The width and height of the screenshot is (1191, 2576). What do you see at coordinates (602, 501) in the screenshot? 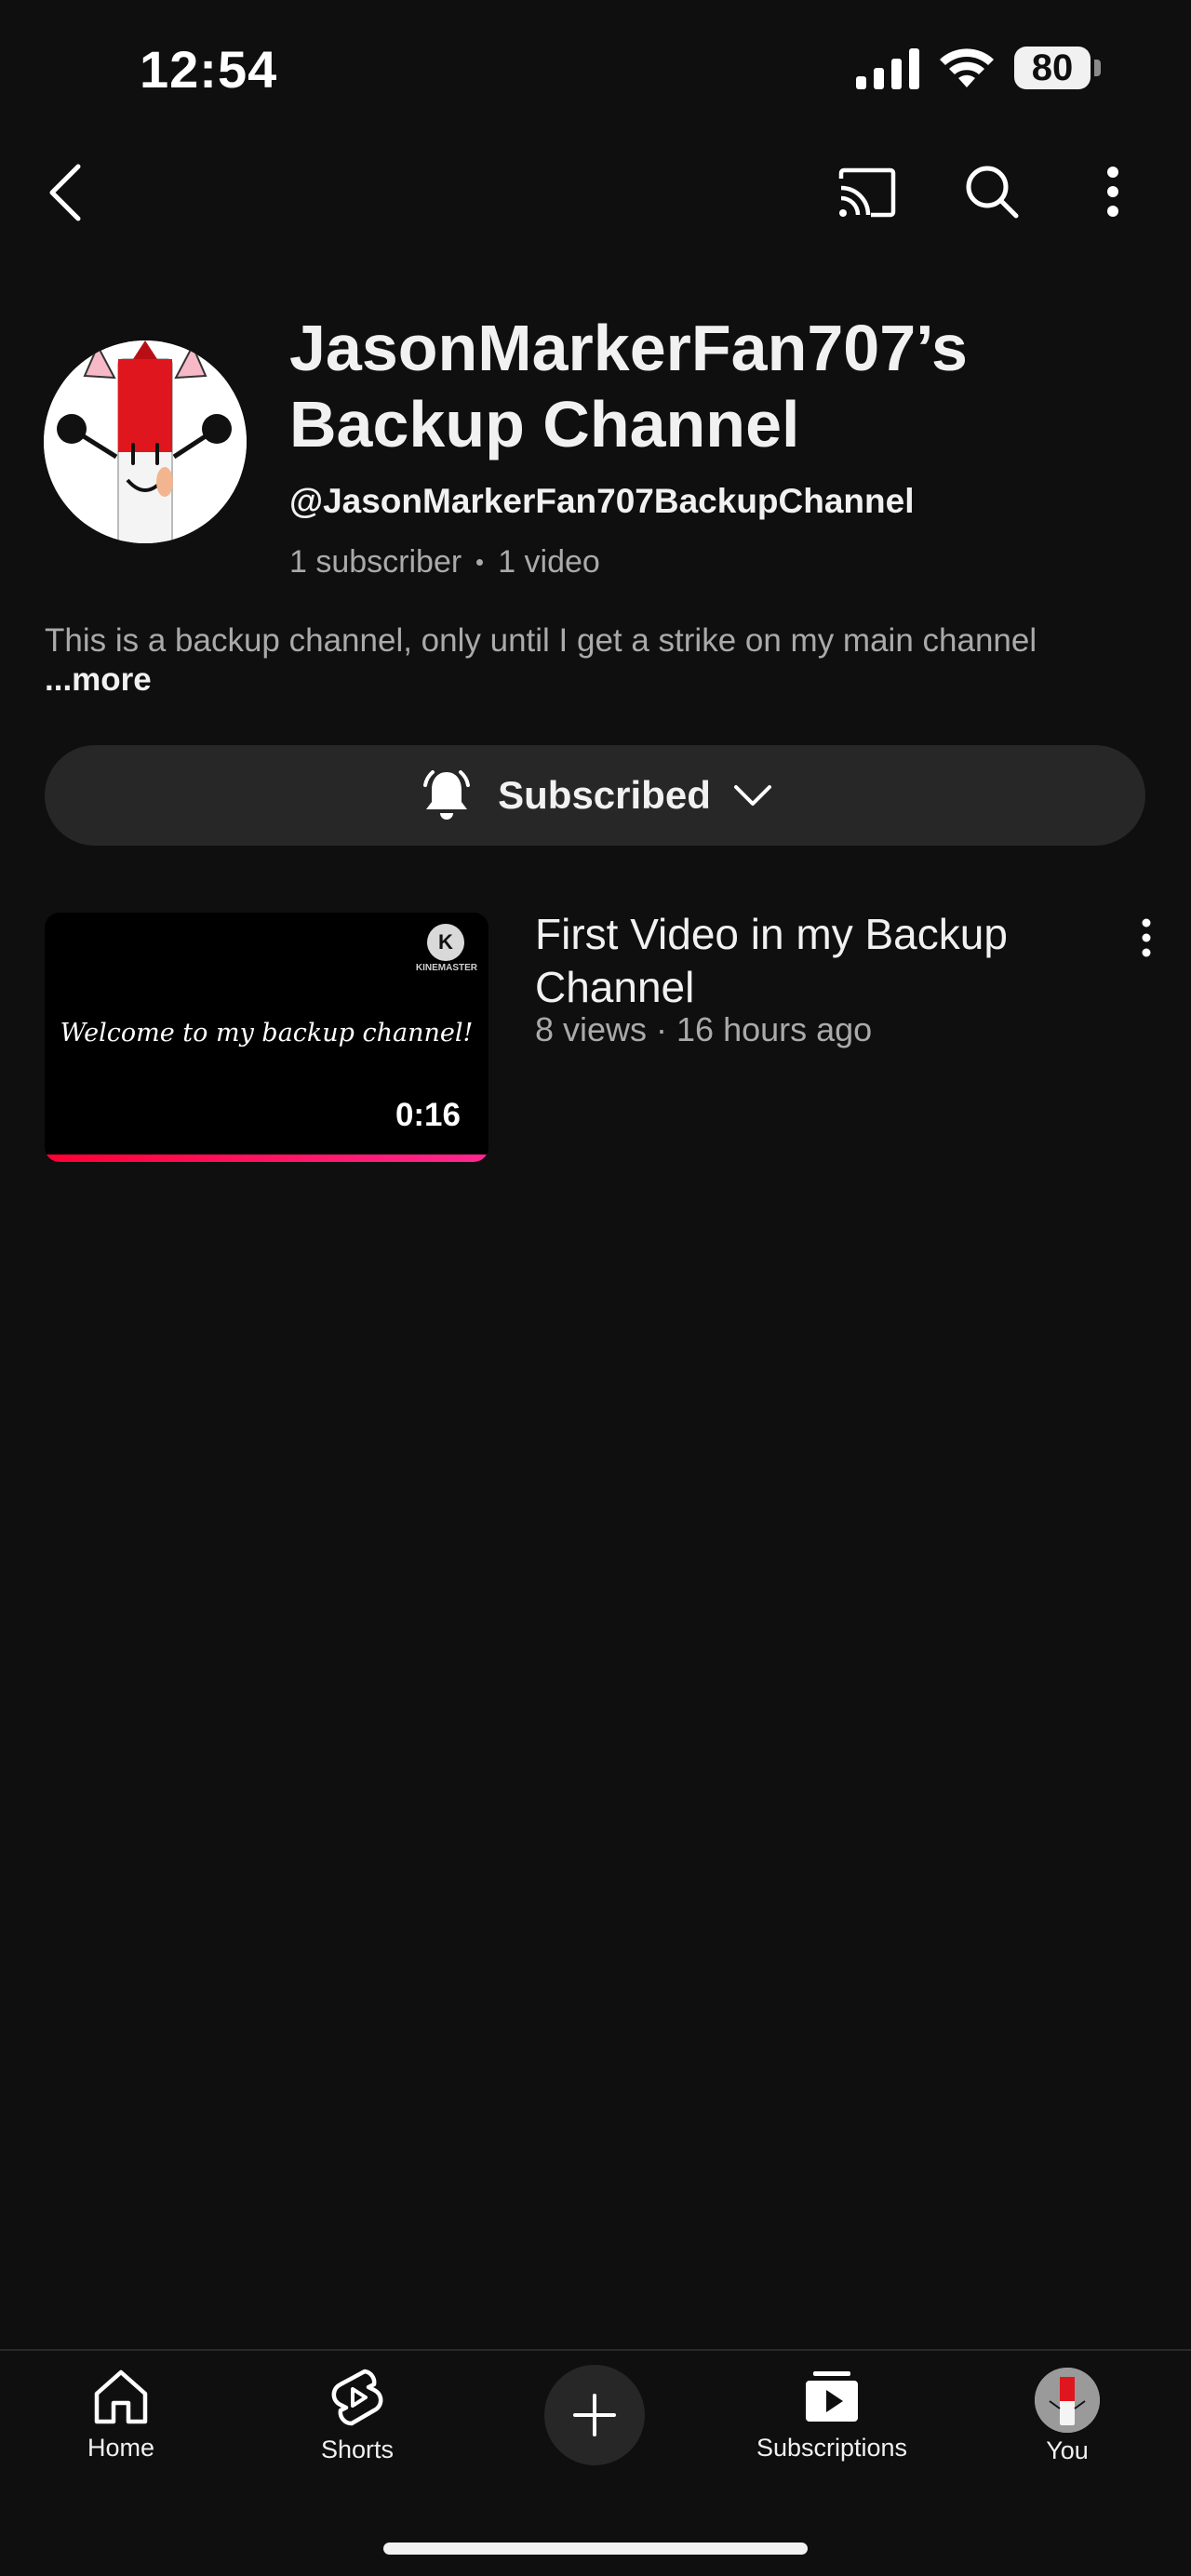
I see `channel-handle: @JasonMarkerFan707BackupChannel` at bounding box center [602, 501].